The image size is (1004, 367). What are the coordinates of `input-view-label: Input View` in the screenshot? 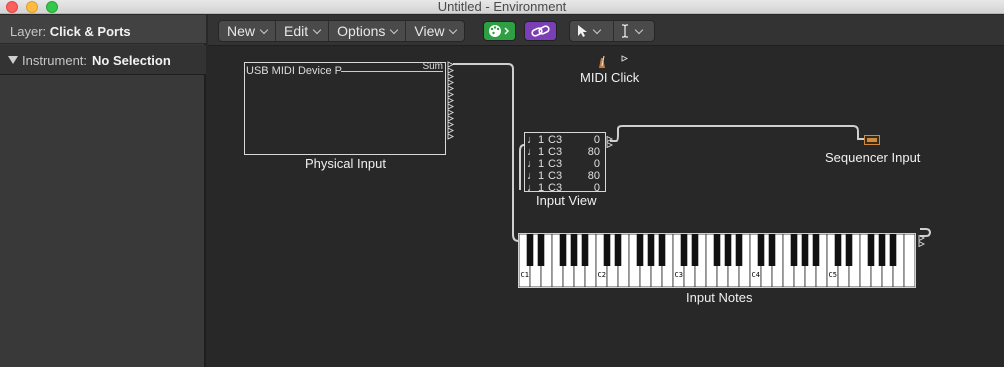 It's located at (566, 200).